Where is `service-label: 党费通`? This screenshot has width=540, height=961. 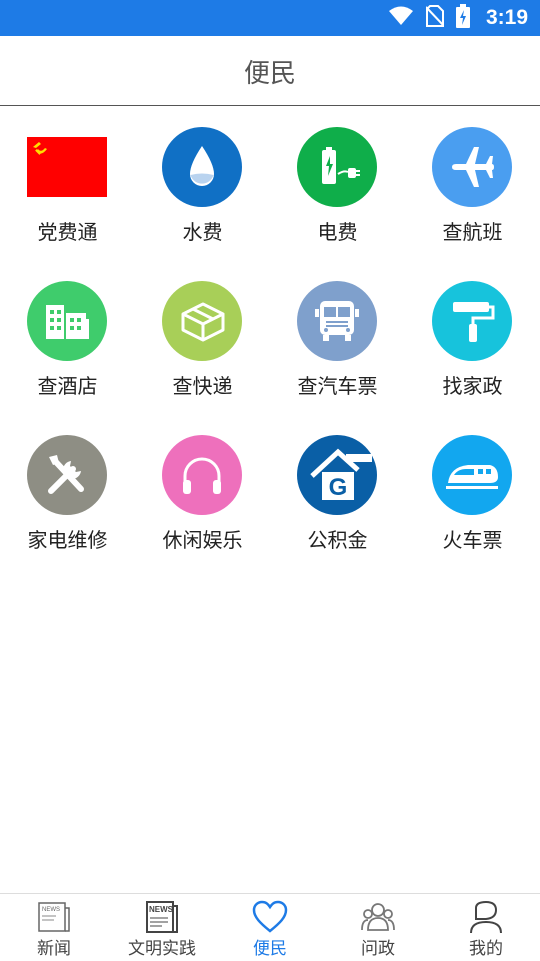
service-label: 党费通 is located at coordinates (67, 232).